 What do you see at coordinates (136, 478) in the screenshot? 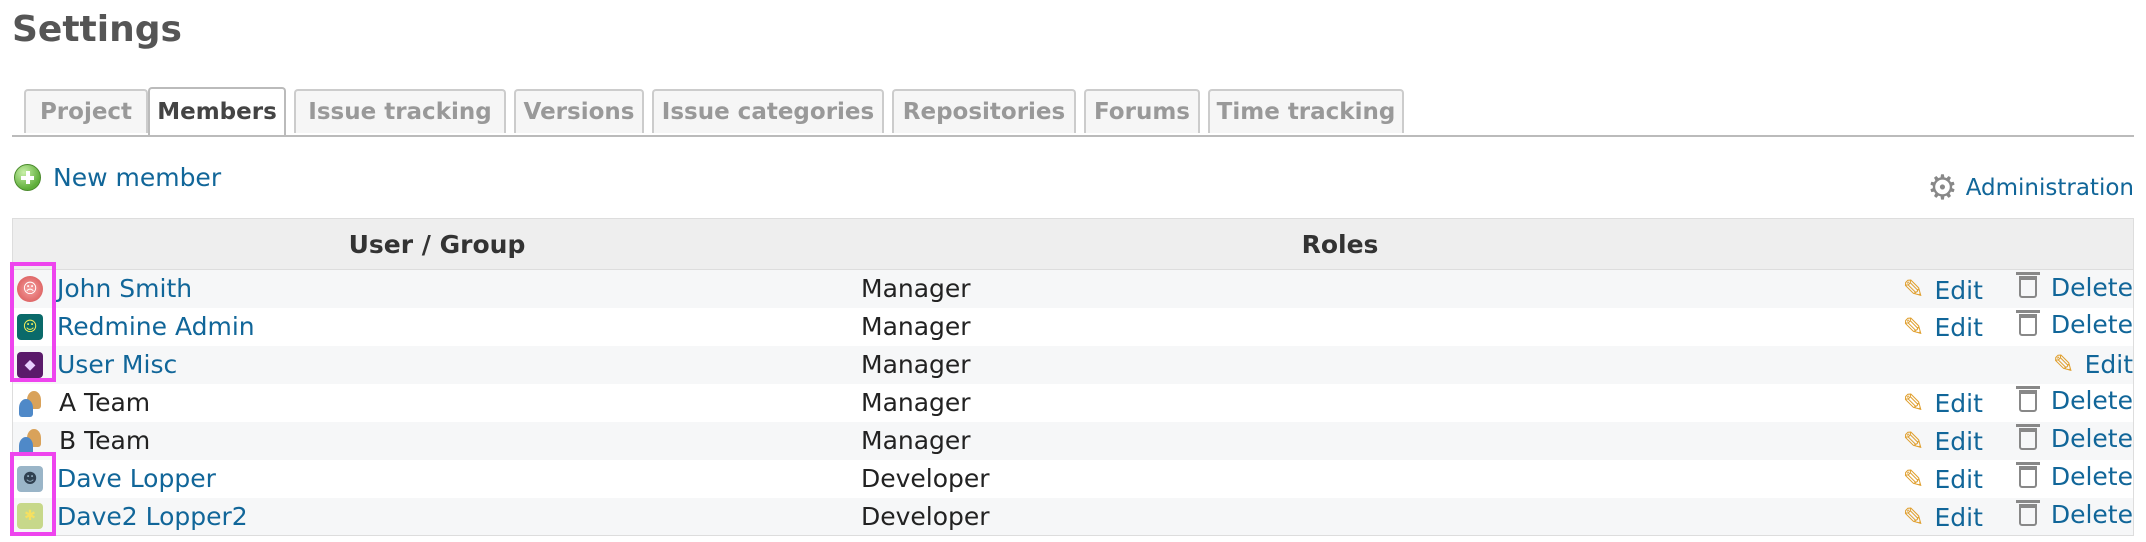
I see `member-link: Dave Lopper` at bounding box center [136, 478].